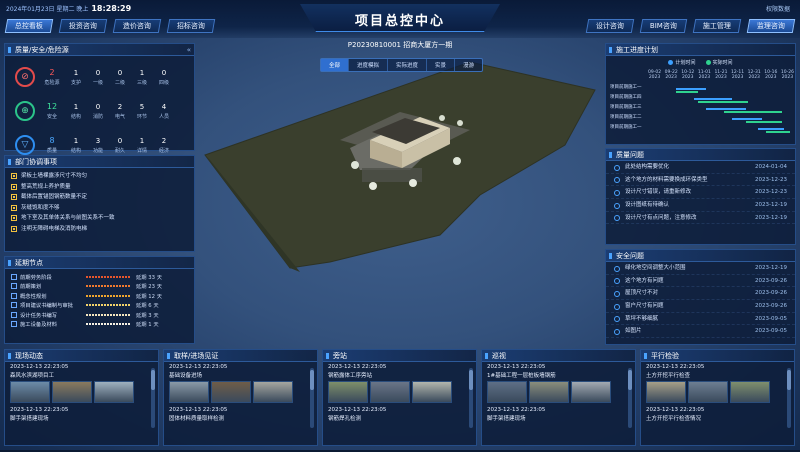 The width and height of the screenshot is (800, 452). What do you see at coordinates (99, 218) in the screenshot?
I see `list-item: 地下室及其单体关系与前图关系不一致` at bounding box center [99, 218].